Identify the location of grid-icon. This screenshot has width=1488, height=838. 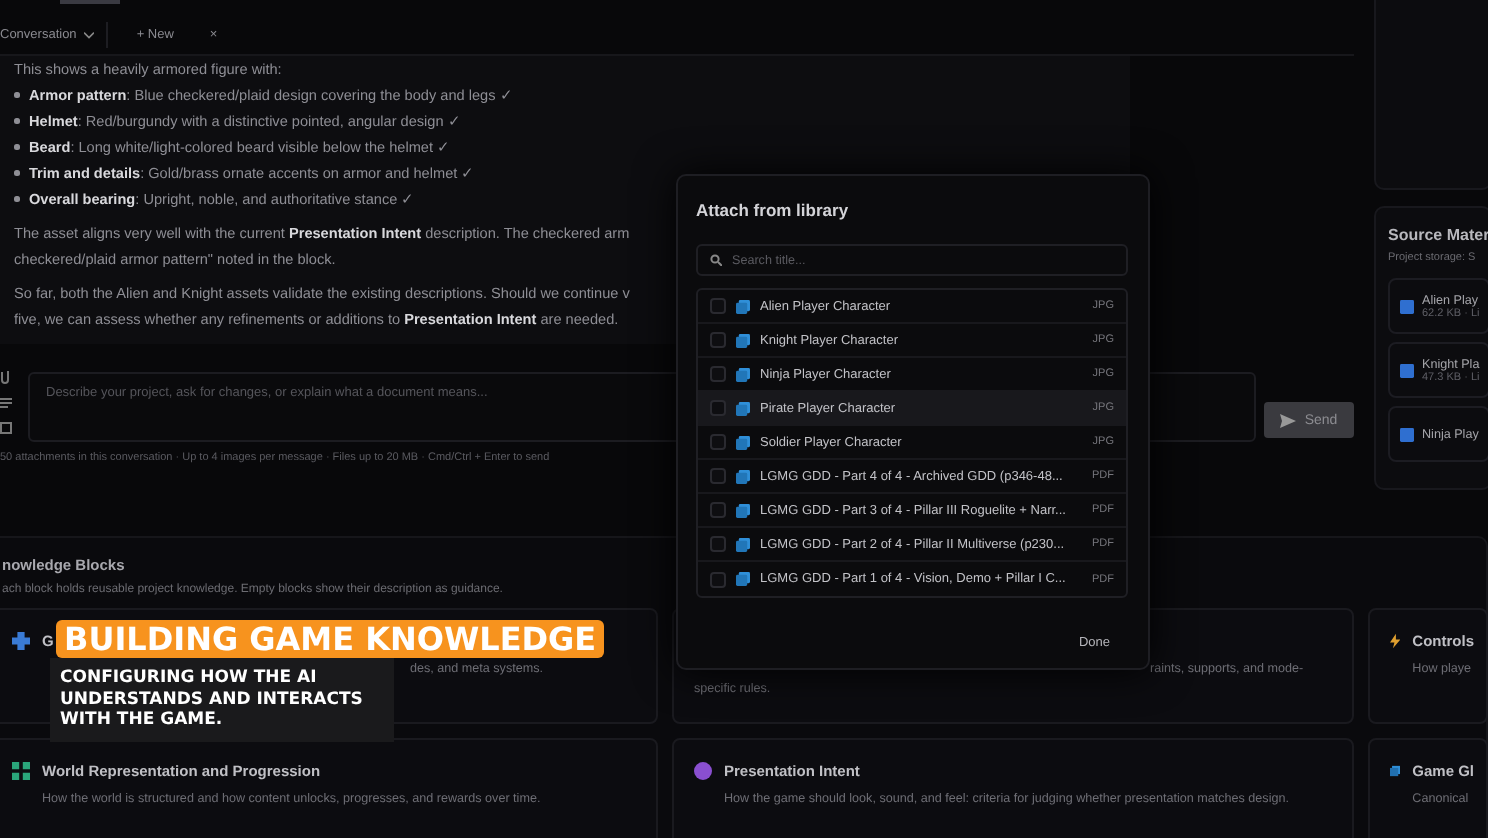
(21, 771).